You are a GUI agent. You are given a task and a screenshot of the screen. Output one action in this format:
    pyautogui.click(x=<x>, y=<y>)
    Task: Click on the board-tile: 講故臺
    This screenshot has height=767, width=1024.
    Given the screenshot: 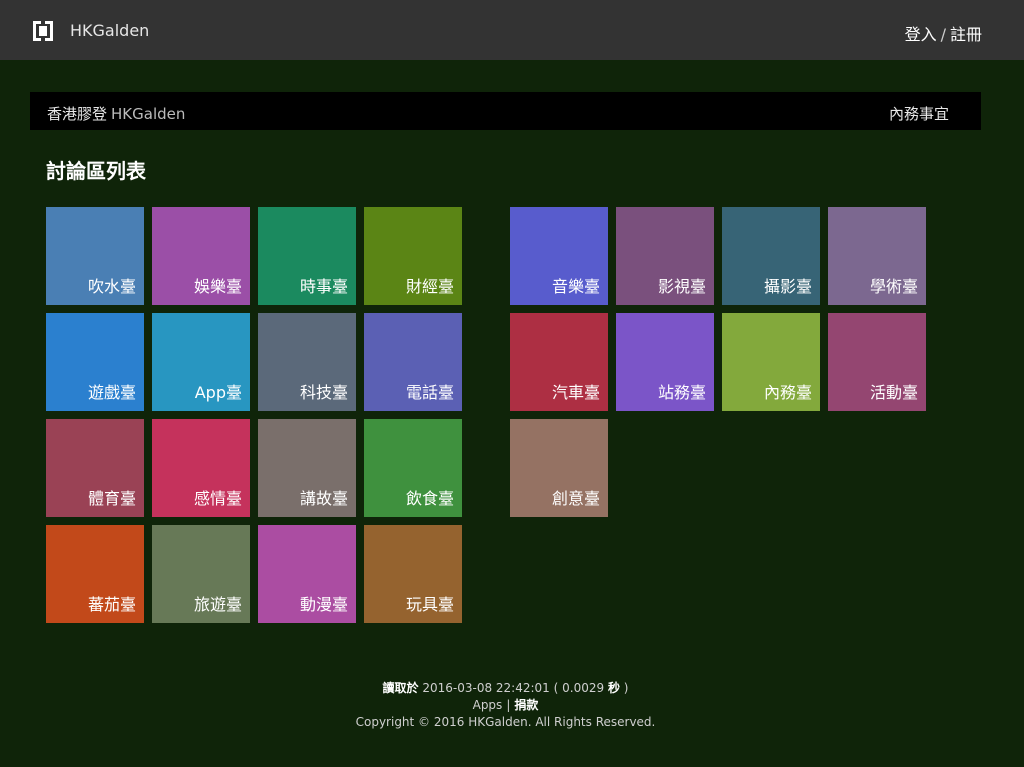 What is the action you would take?
    pyautogui.click(x=307, y=468)
    